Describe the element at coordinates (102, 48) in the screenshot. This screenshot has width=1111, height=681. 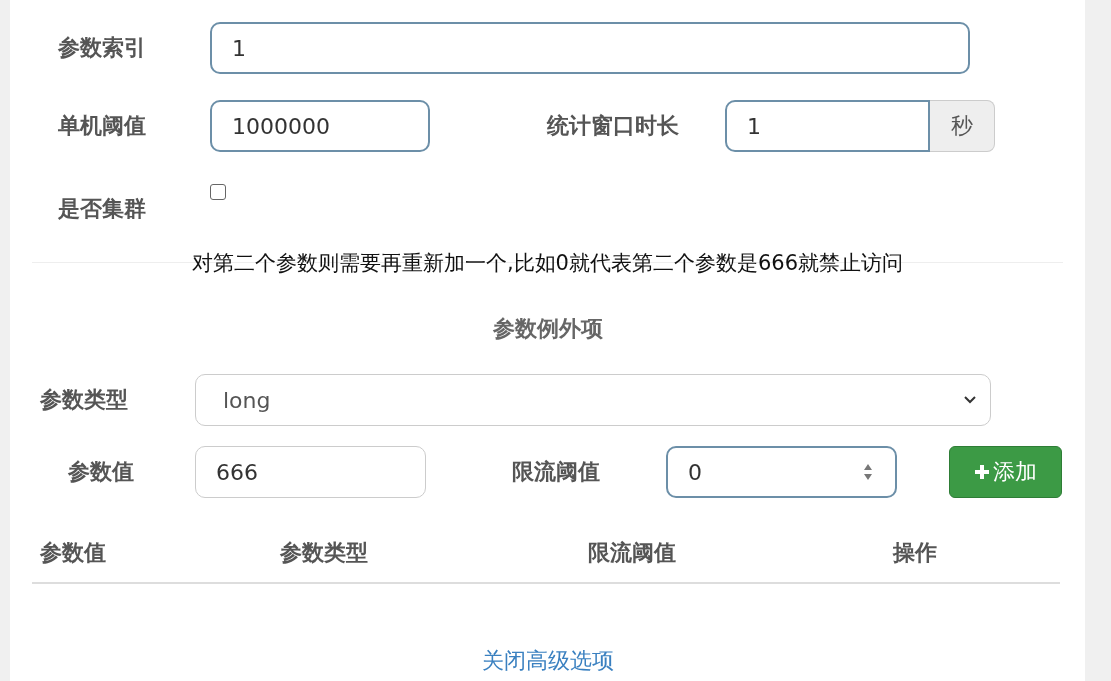
I see `field-label: 参数索引` at that location.